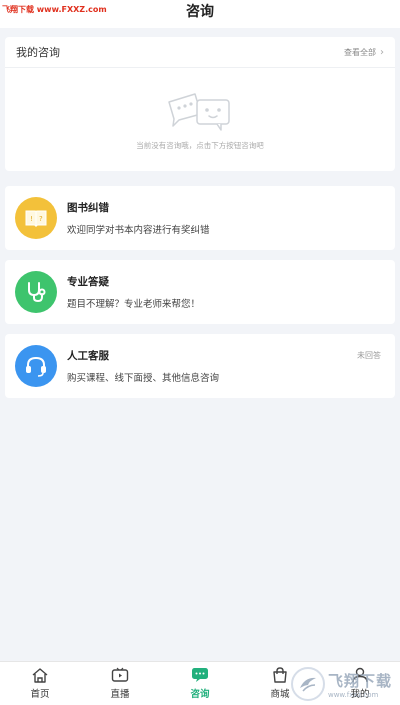 The image size is (400, 705). I want to click on service-name: 图书纠错, so click(88, 208).